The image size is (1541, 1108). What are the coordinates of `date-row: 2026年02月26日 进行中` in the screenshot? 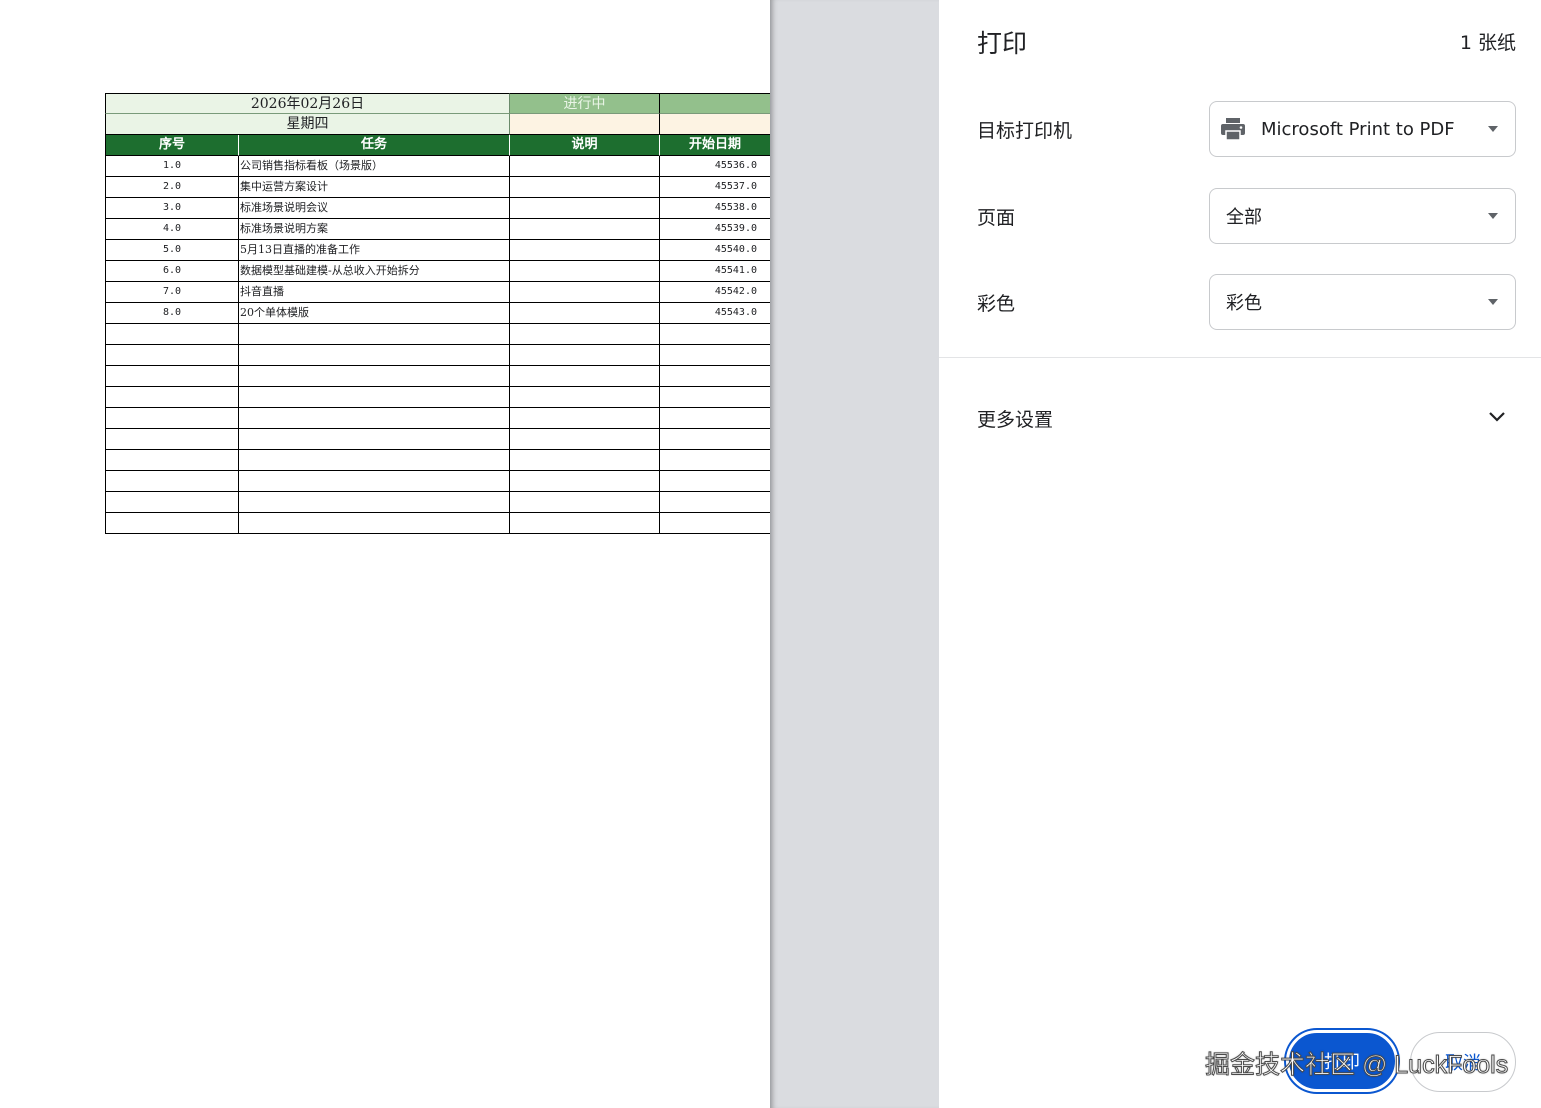 It's located at (437, 103).